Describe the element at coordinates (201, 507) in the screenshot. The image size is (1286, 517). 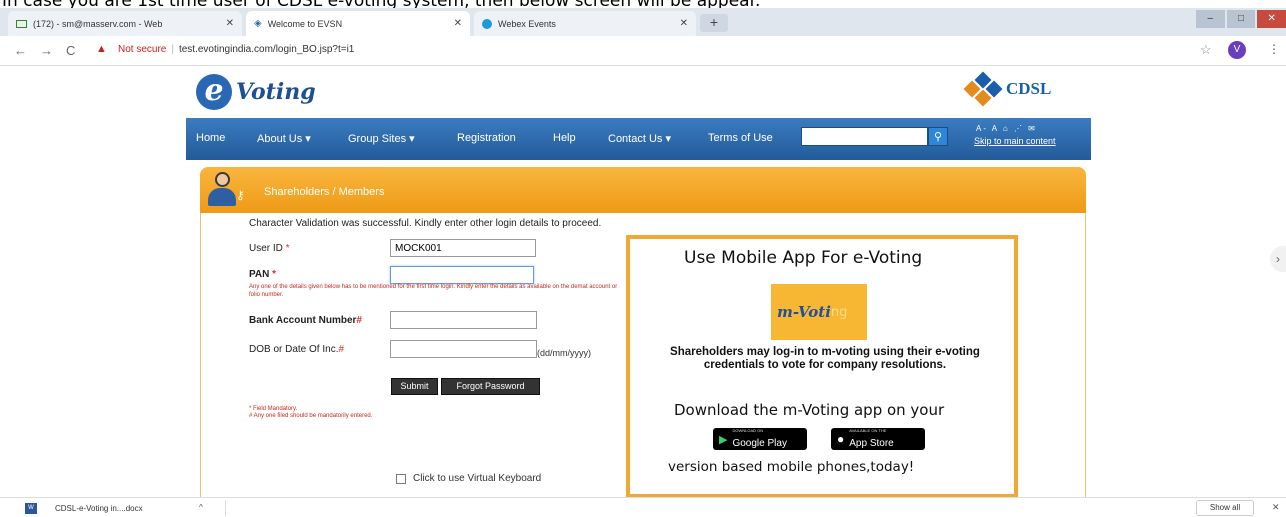
I see `chevron-up-icon: ^` at that location.